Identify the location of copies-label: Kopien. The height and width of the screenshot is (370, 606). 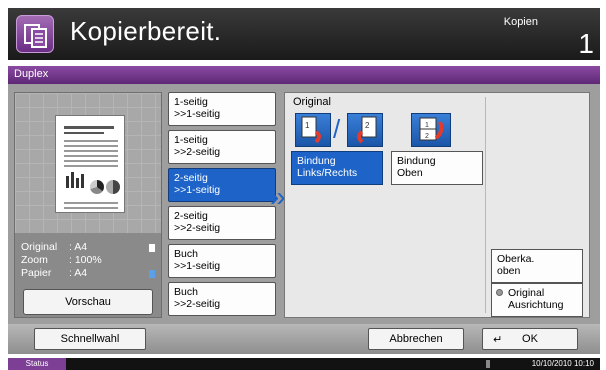
(520, 22).